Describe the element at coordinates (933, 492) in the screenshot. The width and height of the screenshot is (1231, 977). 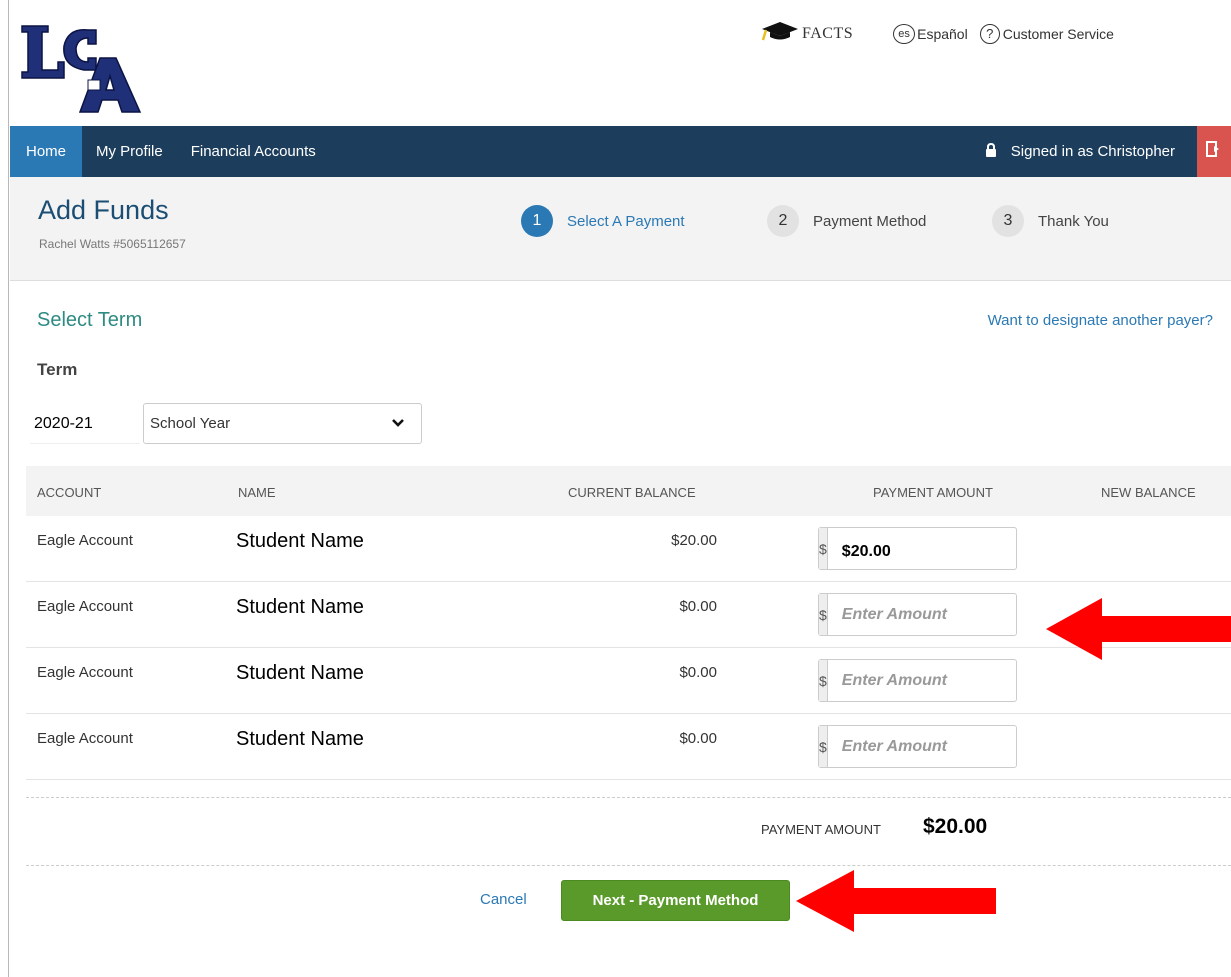
I see `column-header-payment-amount: PAYMENT AMOUNT` at that location.